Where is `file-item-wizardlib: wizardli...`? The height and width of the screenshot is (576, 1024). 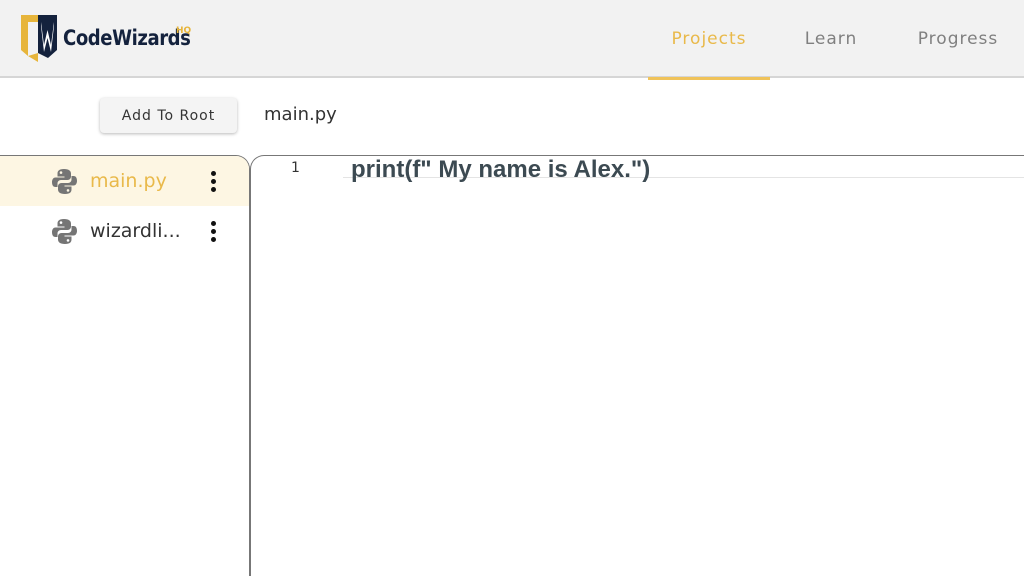
file-item-wizardlib: wizardli... is located at coordinates (124, 231).